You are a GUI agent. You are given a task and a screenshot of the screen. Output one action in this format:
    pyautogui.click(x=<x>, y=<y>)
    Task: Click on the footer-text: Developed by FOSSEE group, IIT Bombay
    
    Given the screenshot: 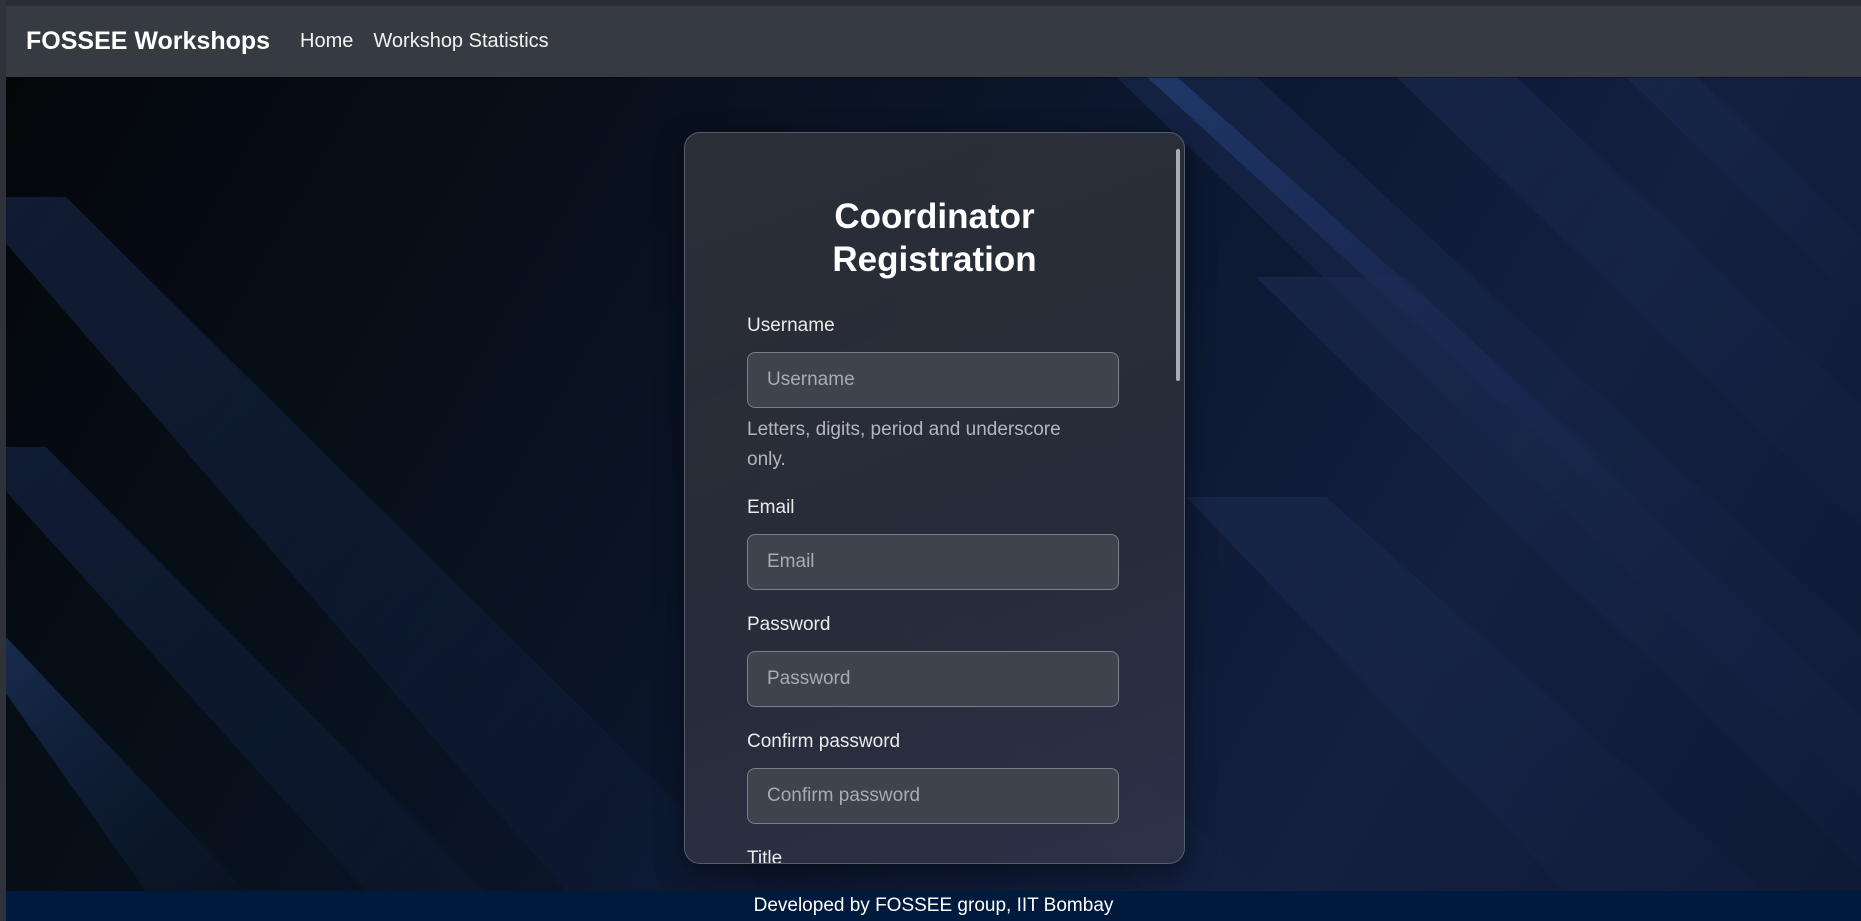 What is the action you would take?
    pyautogui.click(x=933, y=905)
    